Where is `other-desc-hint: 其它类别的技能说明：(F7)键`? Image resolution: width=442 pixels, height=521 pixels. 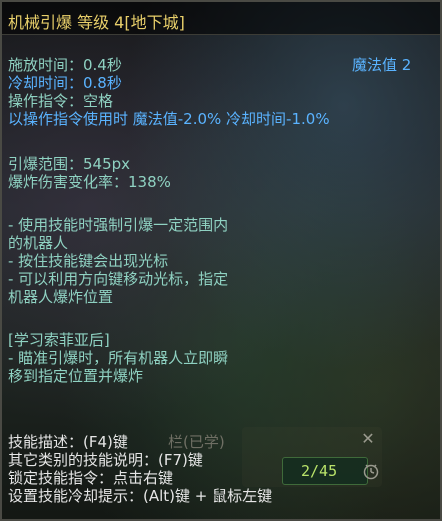 other-desc-hint: 其它类别的技能说明：(F7)键 is located at coordinates (105, 460).